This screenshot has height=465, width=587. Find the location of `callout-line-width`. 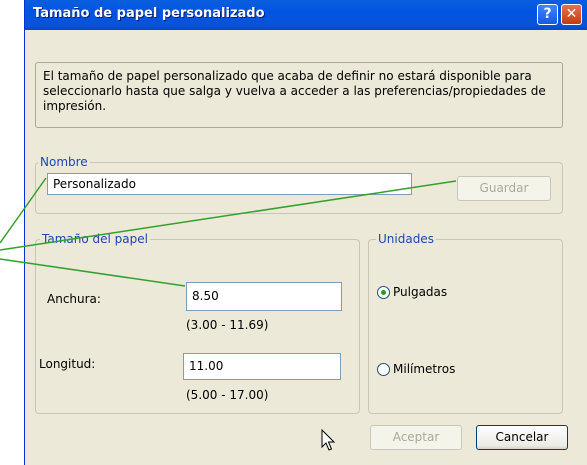

callout-line-width is located at coordinates (93, 272).